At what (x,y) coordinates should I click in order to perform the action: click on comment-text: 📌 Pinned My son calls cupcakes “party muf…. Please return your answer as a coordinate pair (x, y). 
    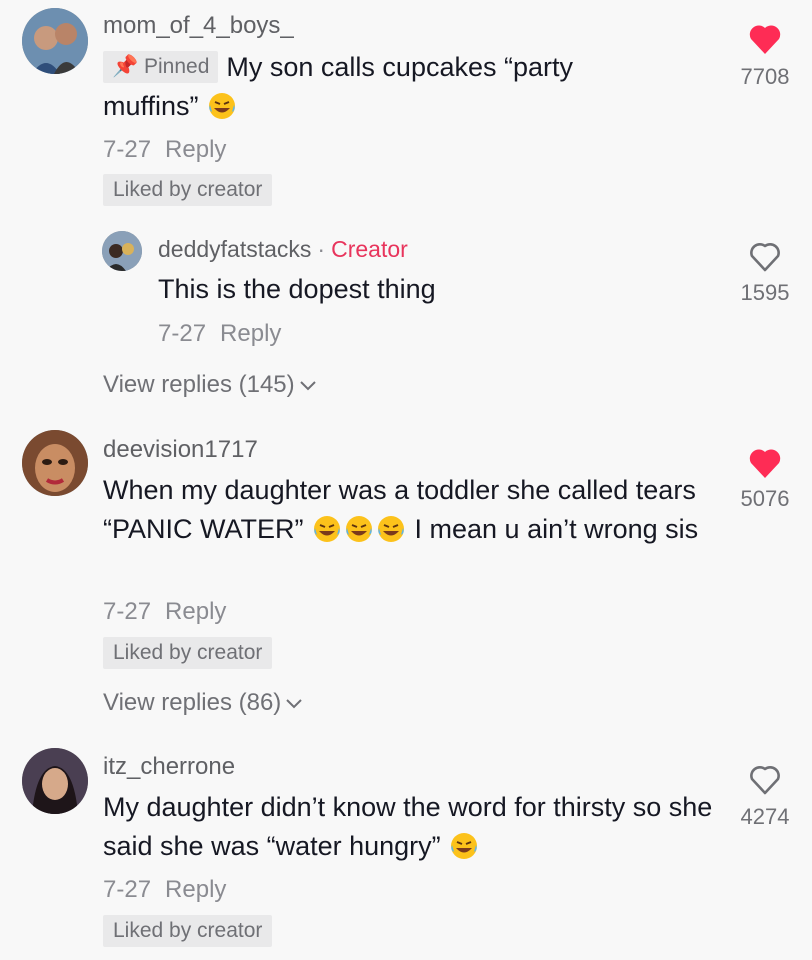
    Looking at the image, I should click on (383, 87).